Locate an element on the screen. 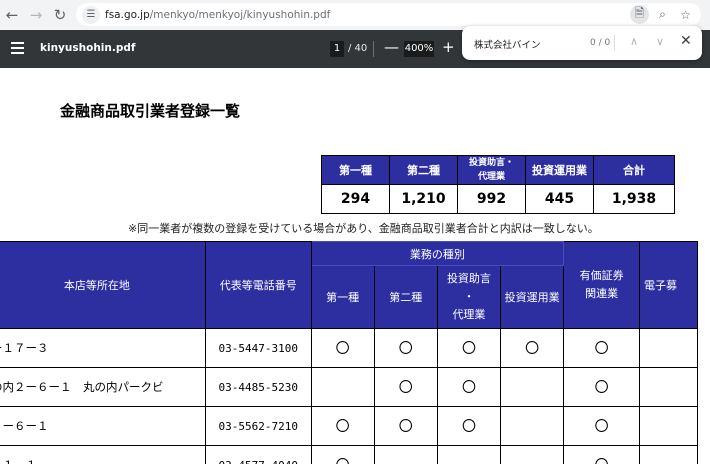  column-header-type2: 第二種 is located at coordinates (405, 297).